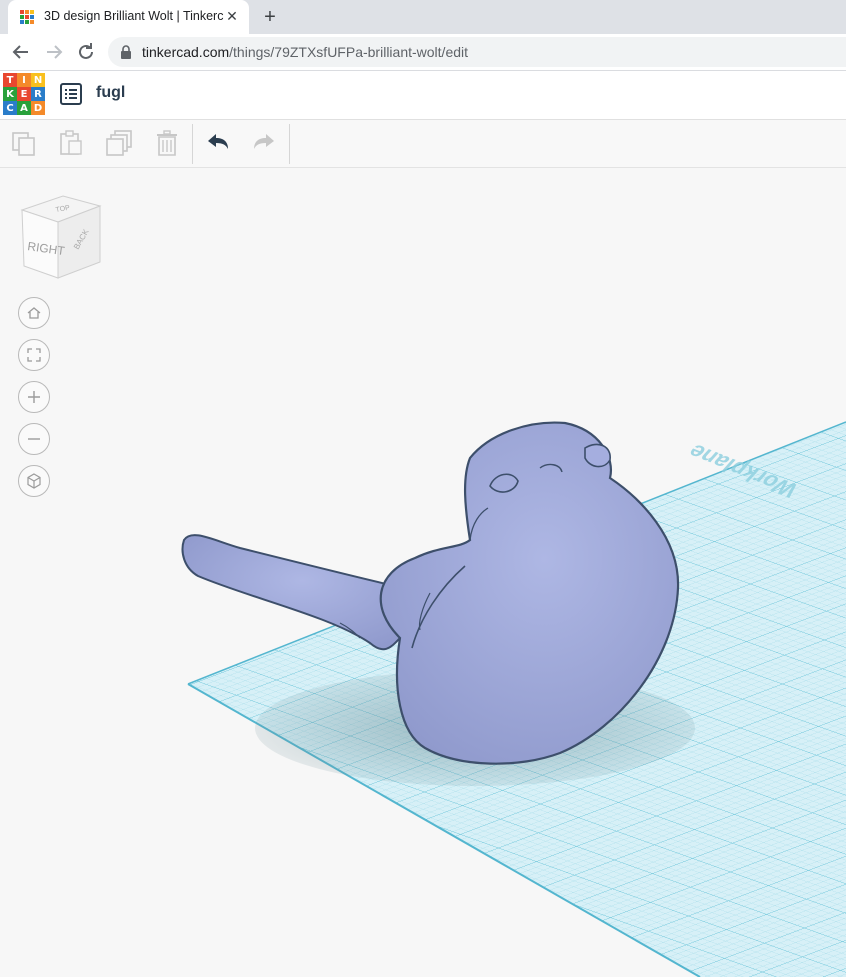  Describe the element at coordinates (24, 108) in the screenshot. I see `logo-letter-a: A` at that location.